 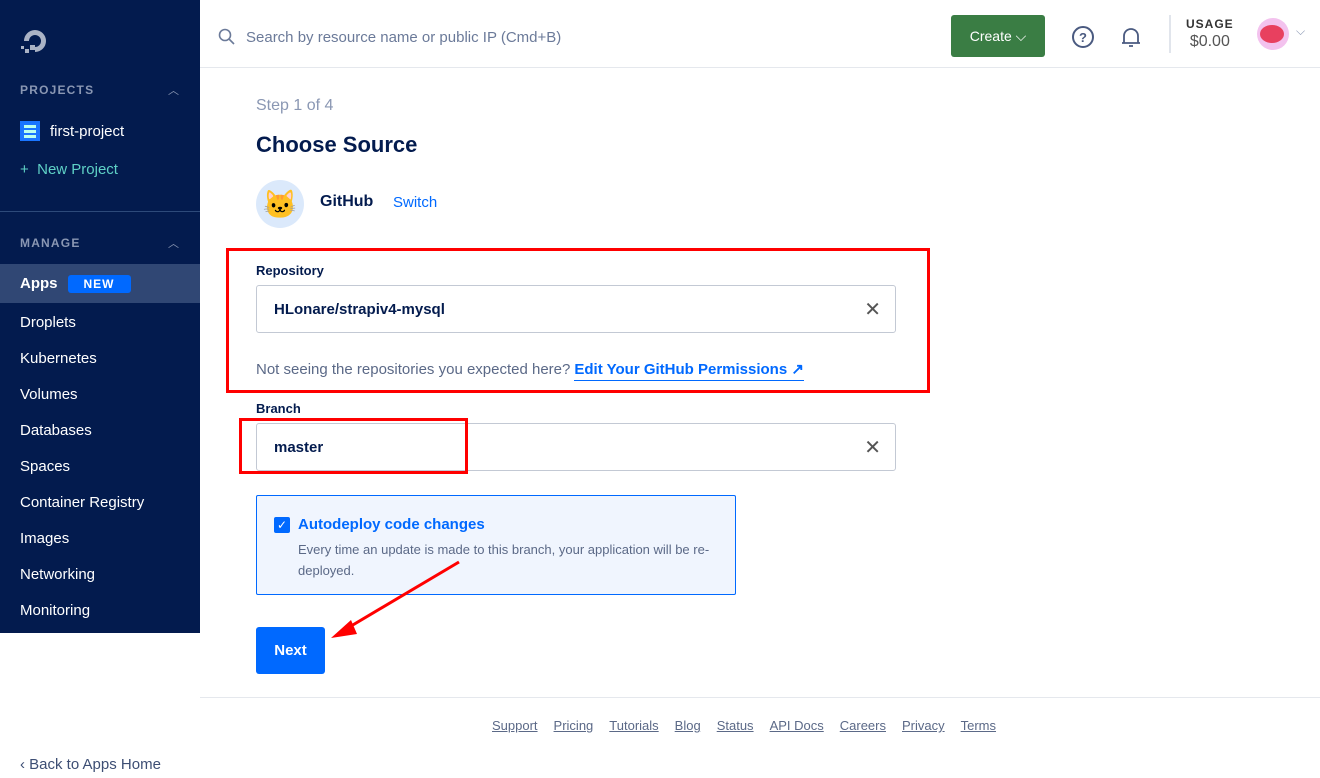 I want to click on back-label: Back to Apps Home, so click(x=95, y=764).